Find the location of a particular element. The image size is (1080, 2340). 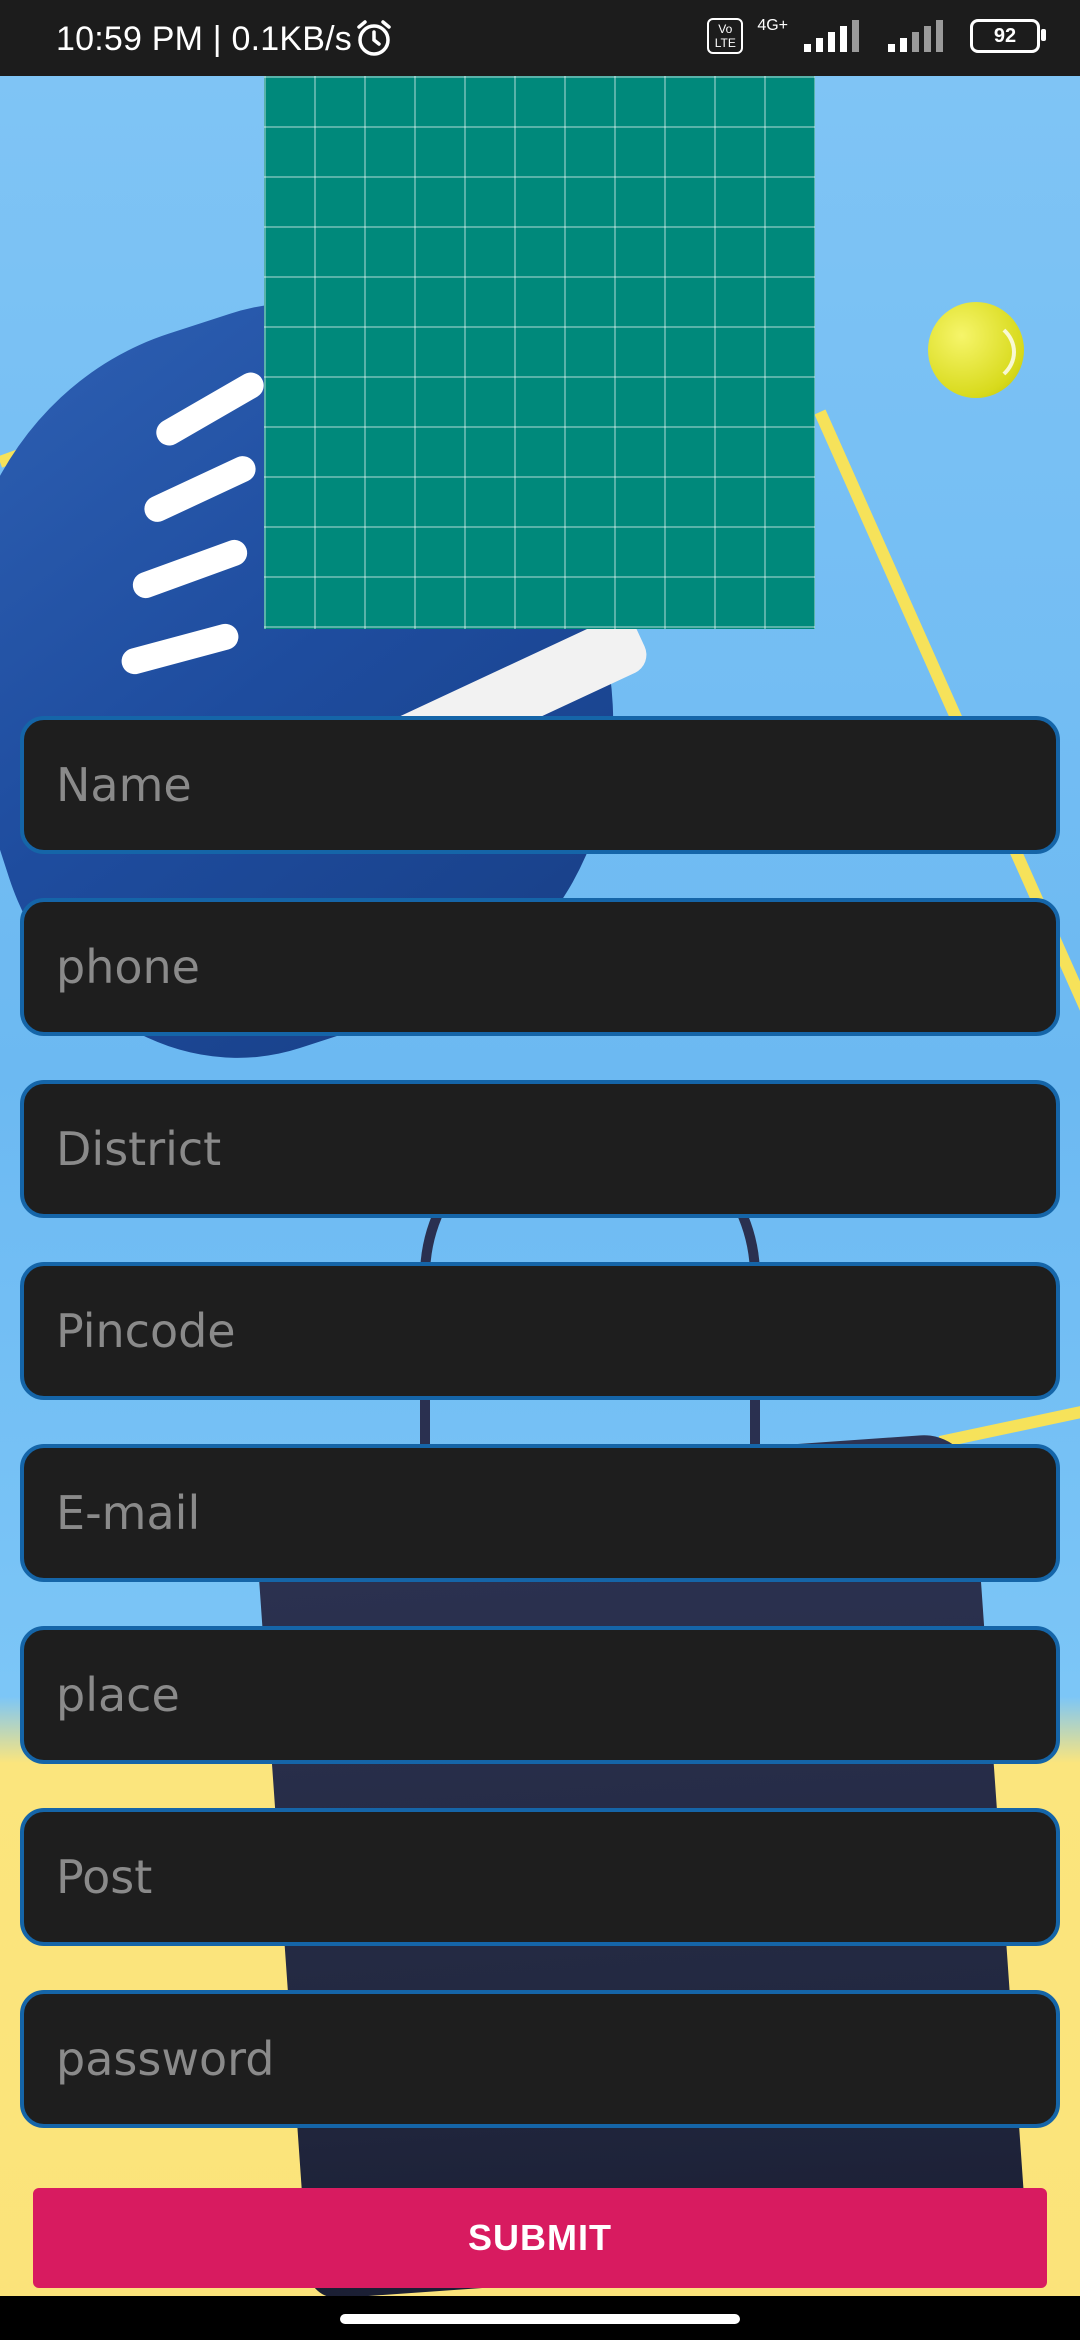

place-field is located at coordinates (540, 1695).